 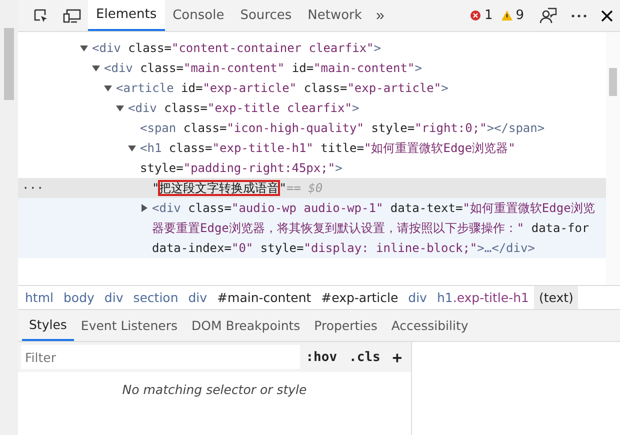 I want to click on empty-message: No matching selector or style, so click(x=214, y=389).